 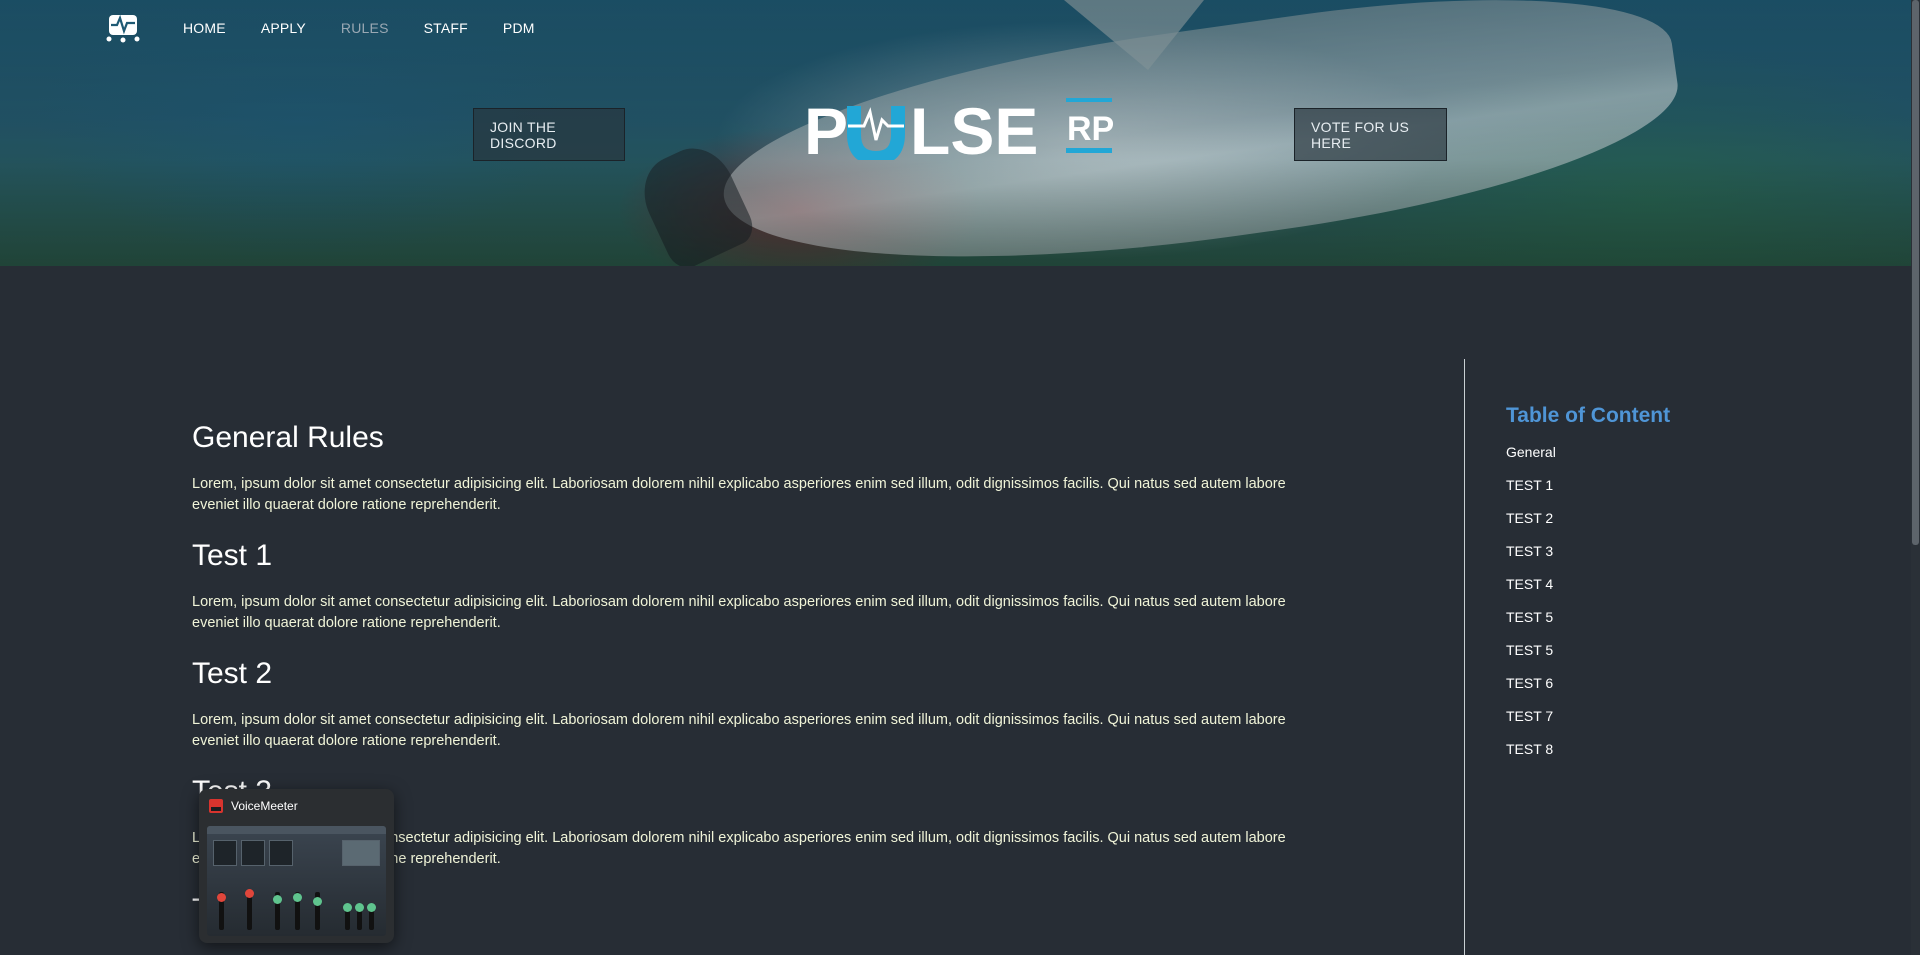 What do you see at coordinates (1089, 100) in the screenshot?
I see `brand-rp-top-bar` at bounding box center [1089, 100].